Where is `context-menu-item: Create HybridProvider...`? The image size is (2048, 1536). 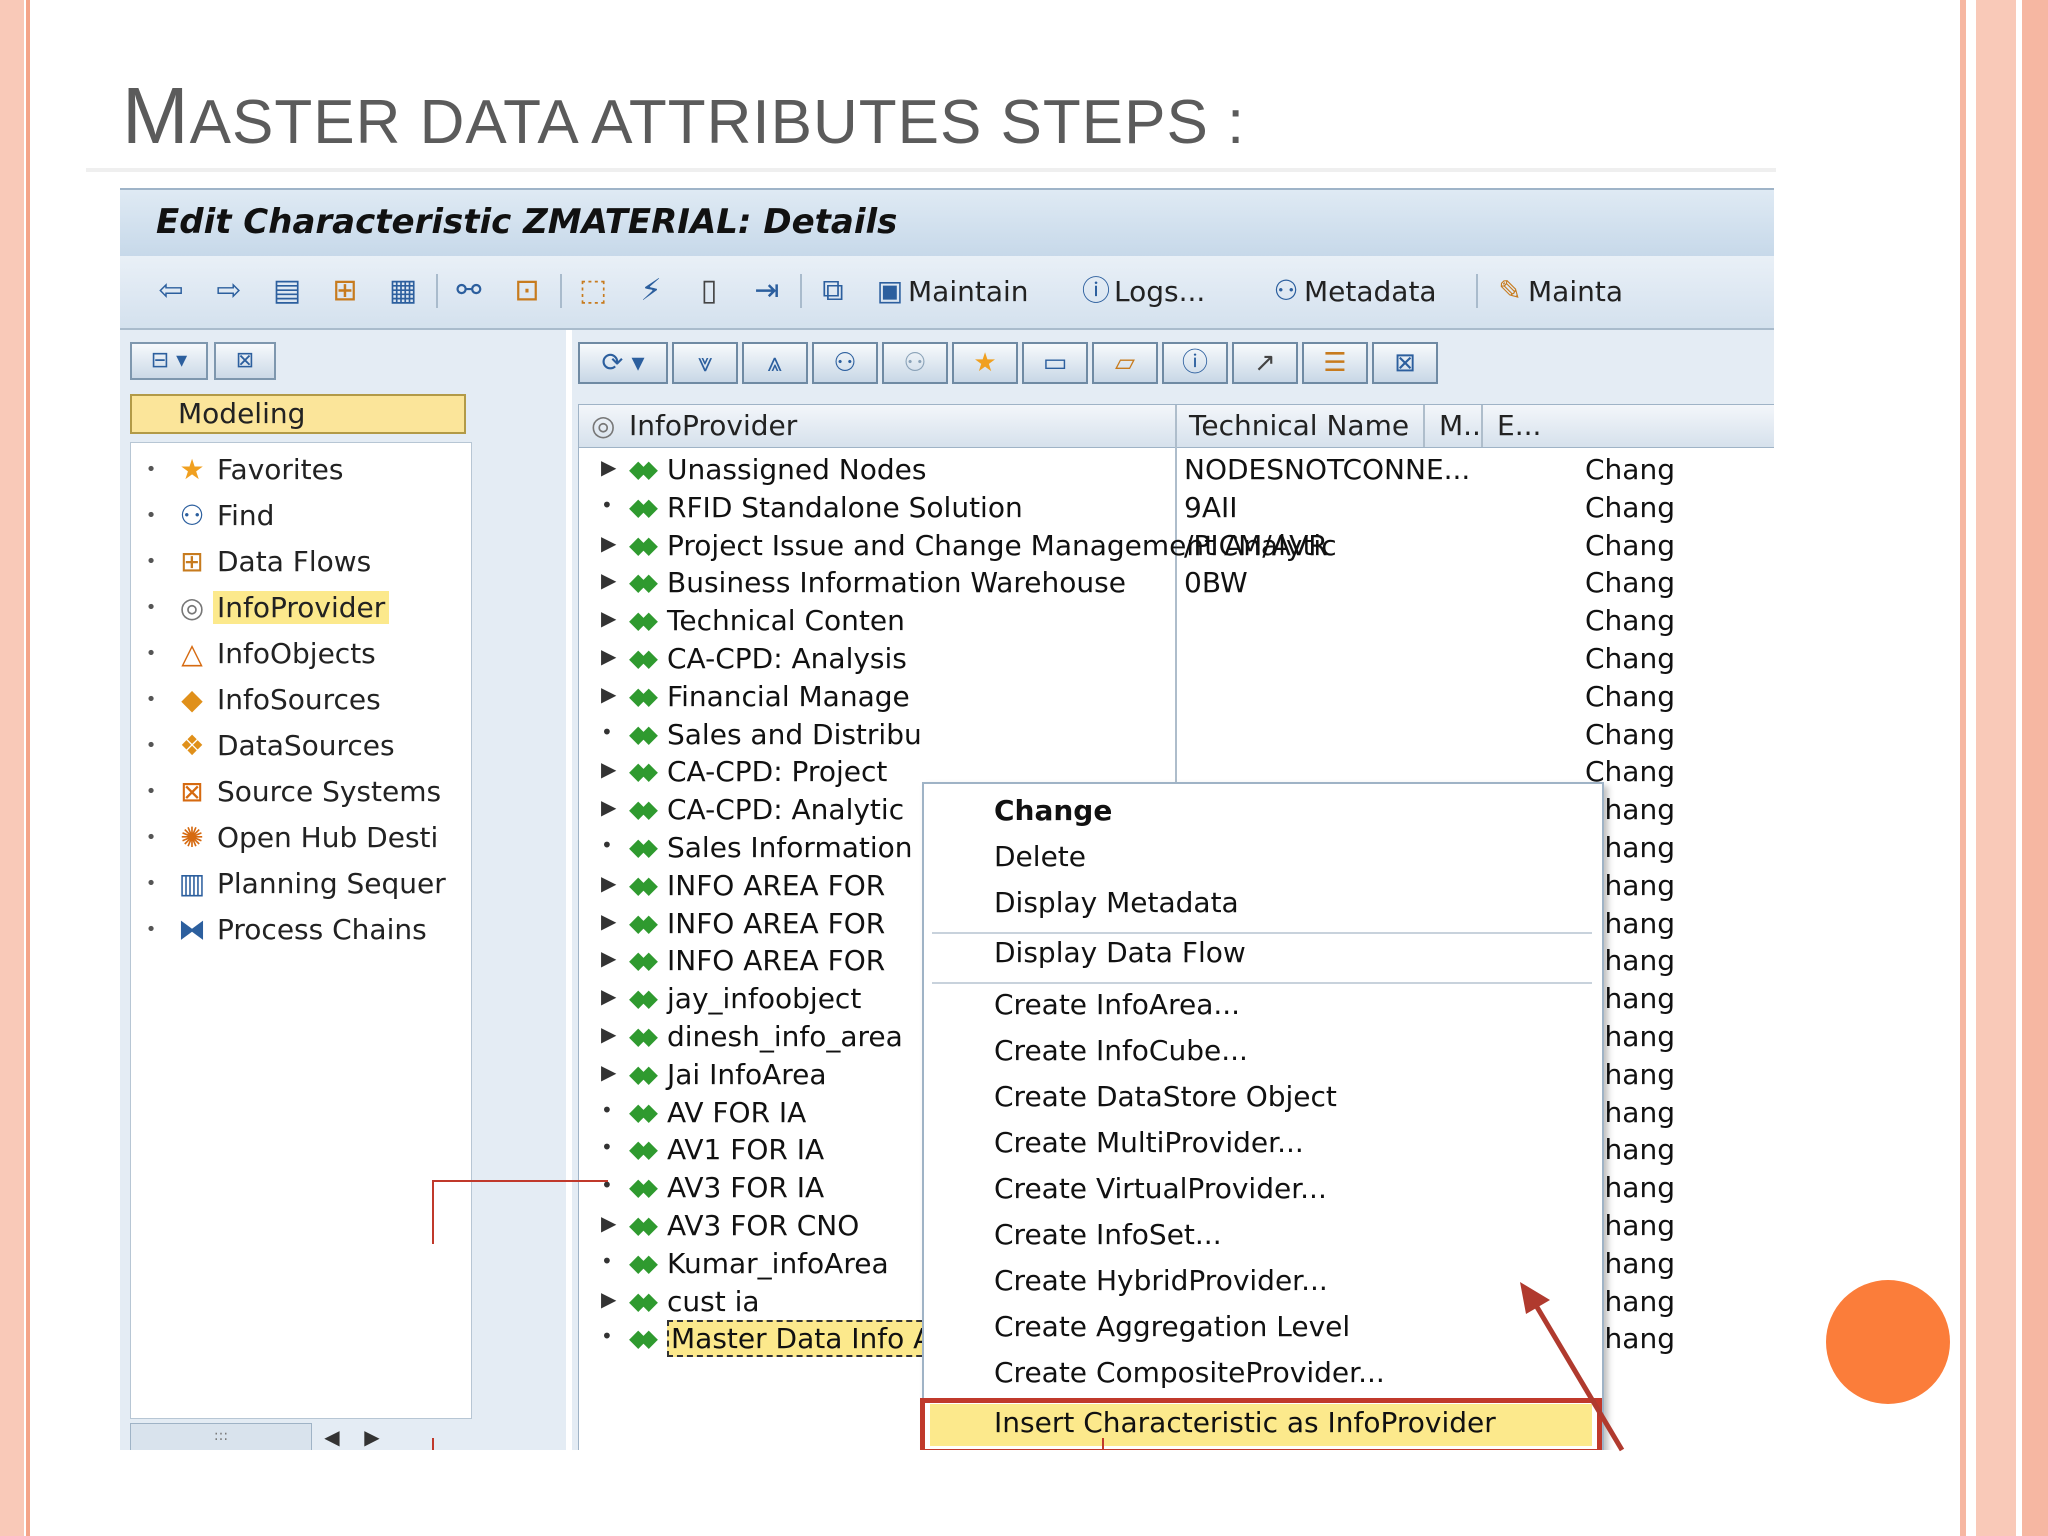
context-menu-item: Create HybridProvider... is located at coordinates (1161, 1280).